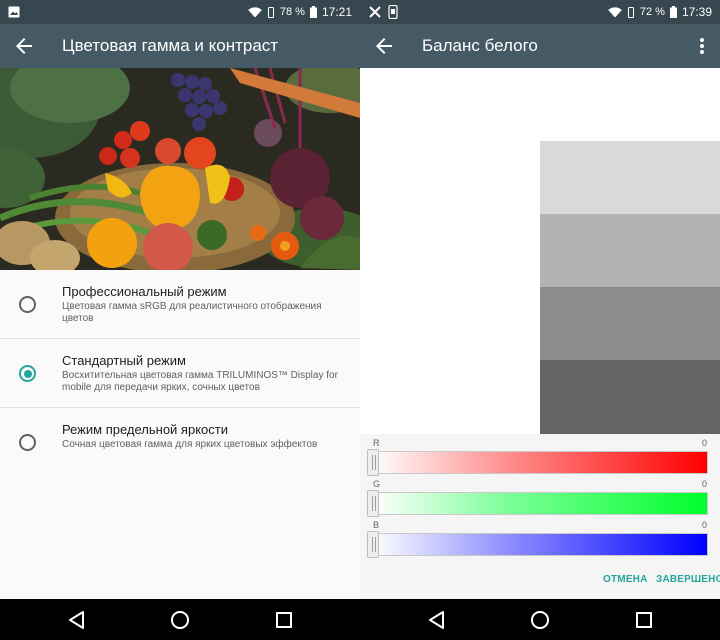 The image size is (720, 640). I want to click on gallery-notification-icon, so click(14, 12).